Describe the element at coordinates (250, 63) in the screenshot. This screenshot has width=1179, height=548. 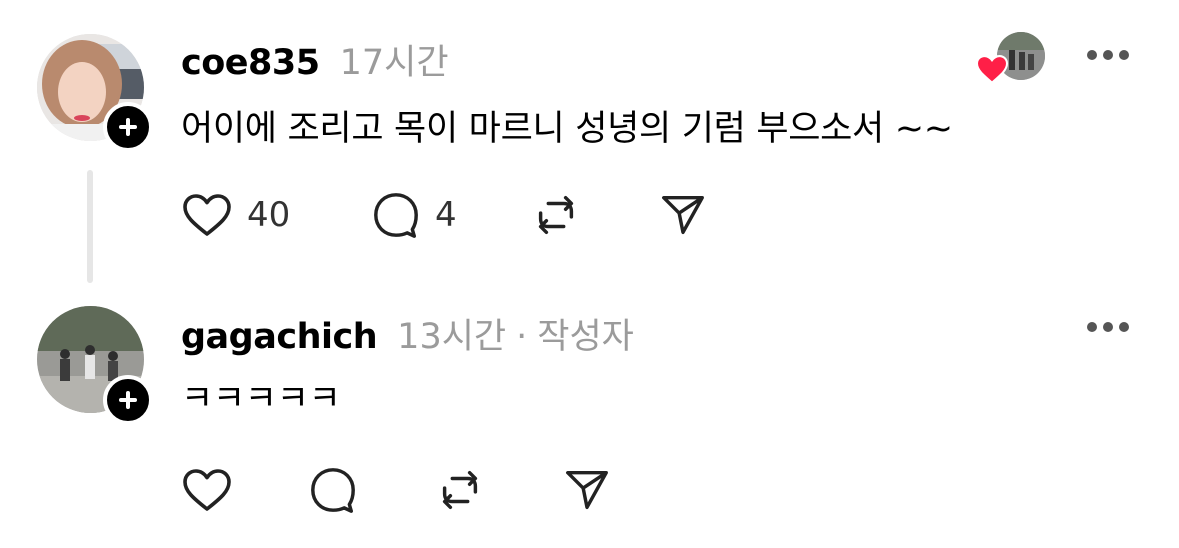
I see `username: coe835` at that location.